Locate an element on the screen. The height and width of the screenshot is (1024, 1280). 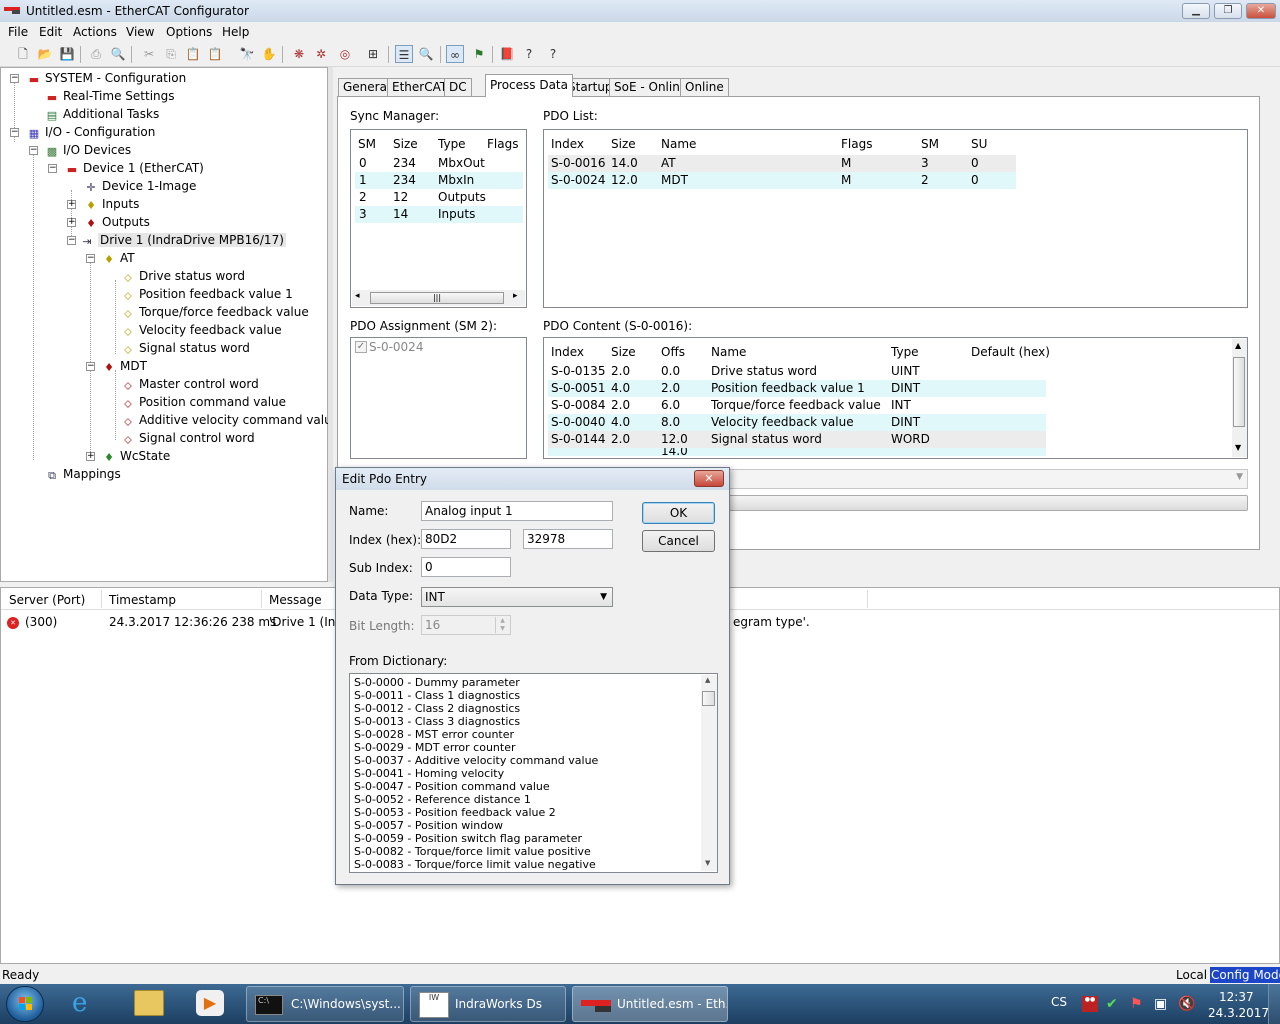
dictionary-item: S-0-0041 - Homing velocity is located at coordinates (429, 773).